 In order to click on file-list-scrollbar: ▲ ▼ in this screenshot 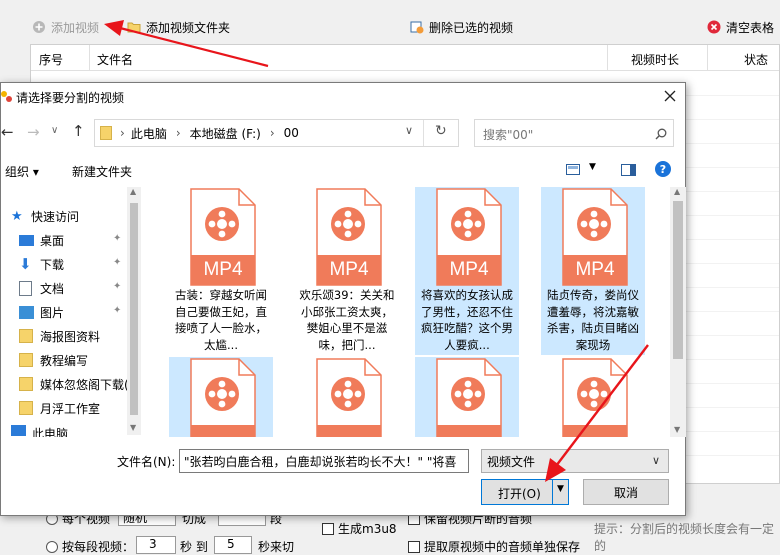, I will do `click(678, 312)`.